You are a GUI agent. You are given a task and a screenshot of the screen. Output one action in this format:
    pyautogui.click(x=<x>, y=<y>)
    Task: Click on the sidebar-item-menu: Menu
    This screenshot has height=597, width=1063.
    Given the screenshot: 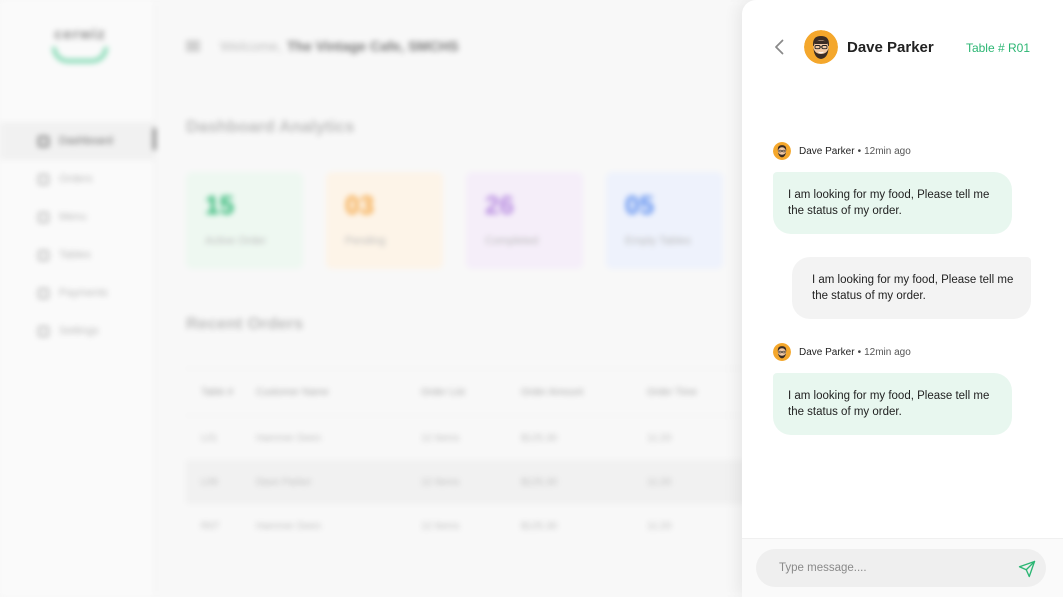 What is the action you would take?
    pyautogui.click(x=78, y=217)
    